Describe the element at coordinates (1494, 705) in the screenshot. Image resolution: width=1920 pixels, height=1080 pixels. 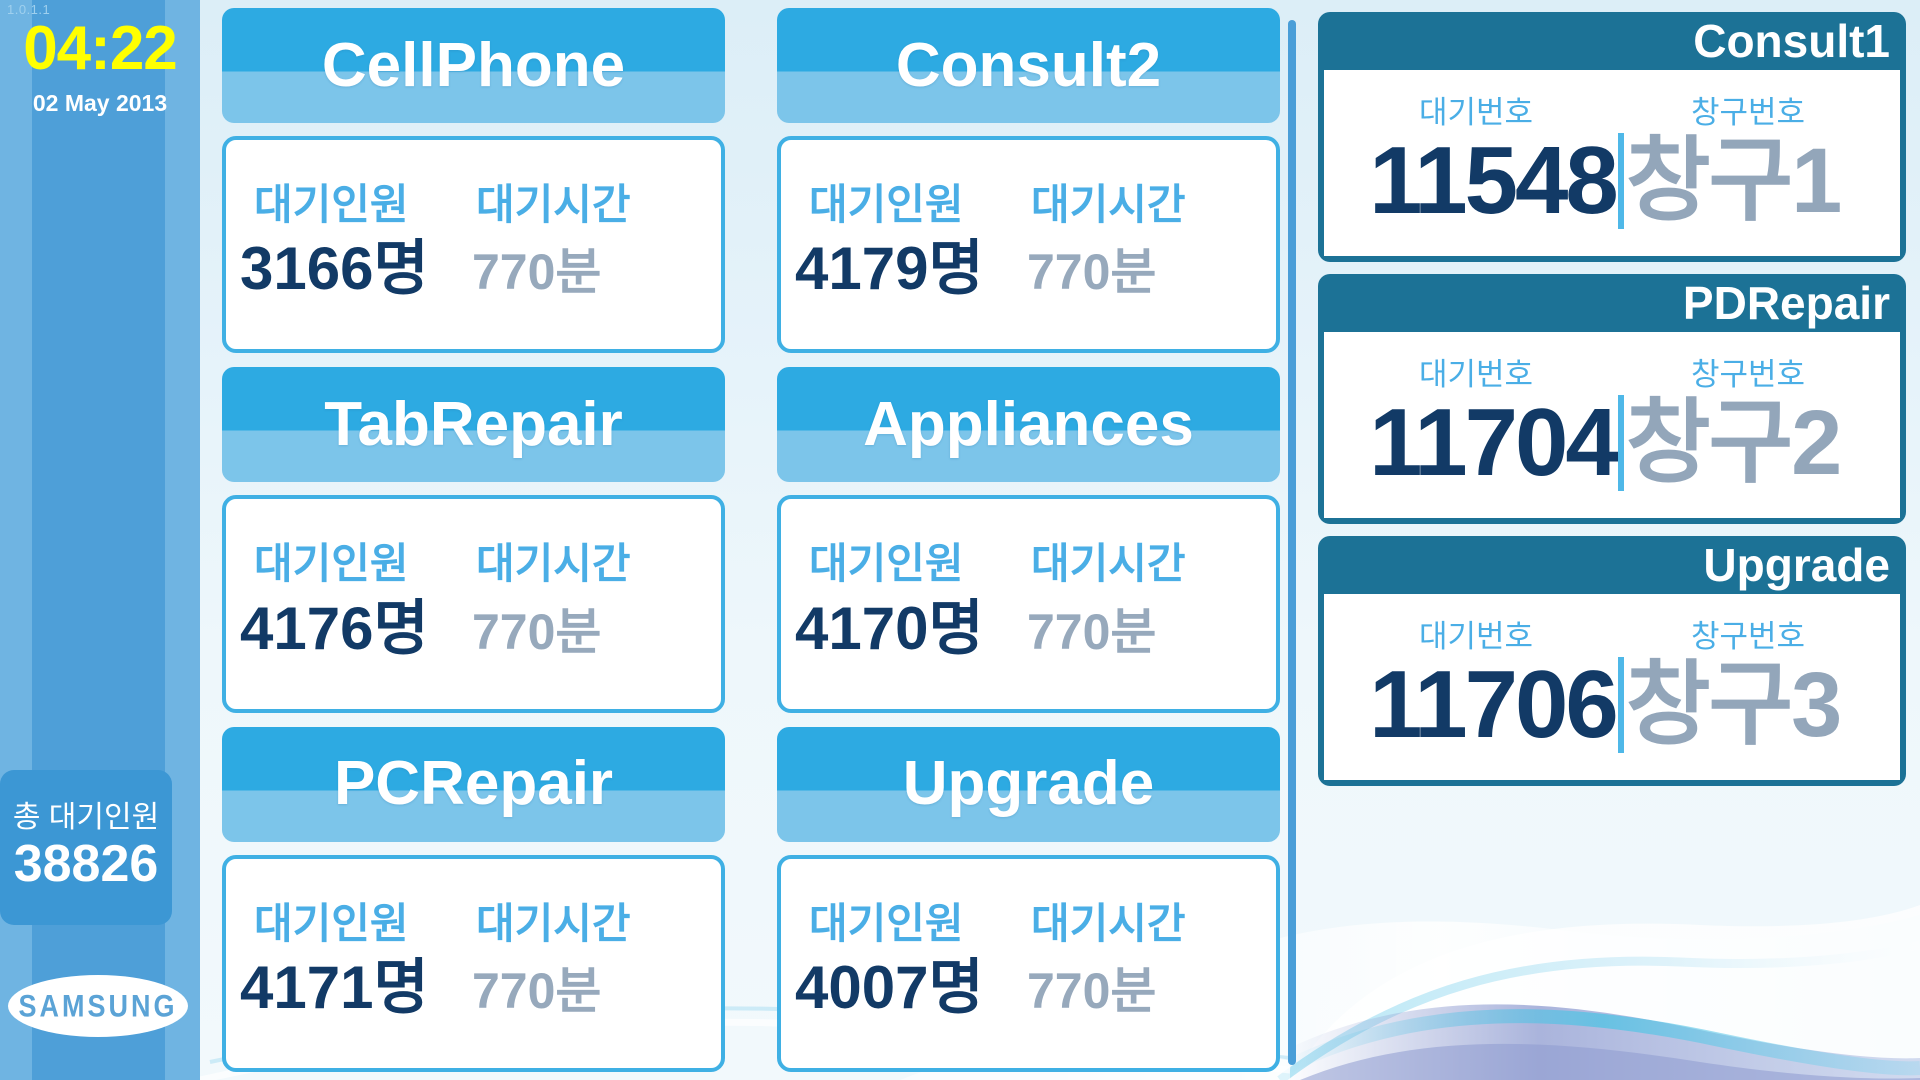
I see `ticket-number-value: 11706` at that location.